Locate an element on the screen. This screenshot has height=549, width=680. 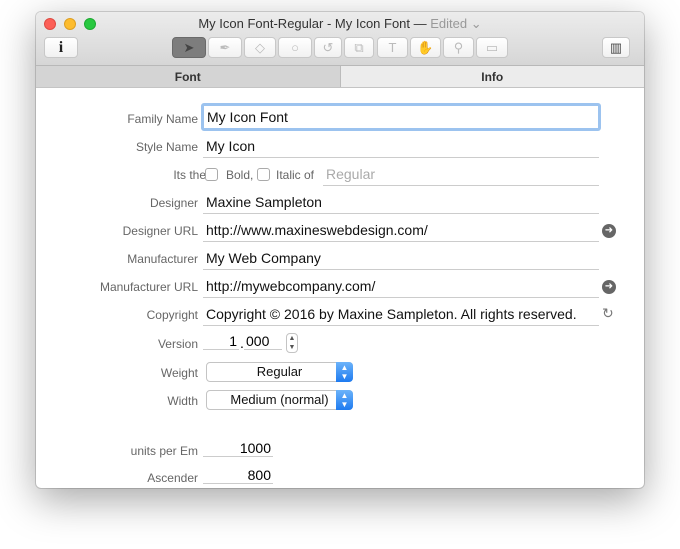
units-per-em-row: units per Em 1000 is located at coordinates (340, 451).